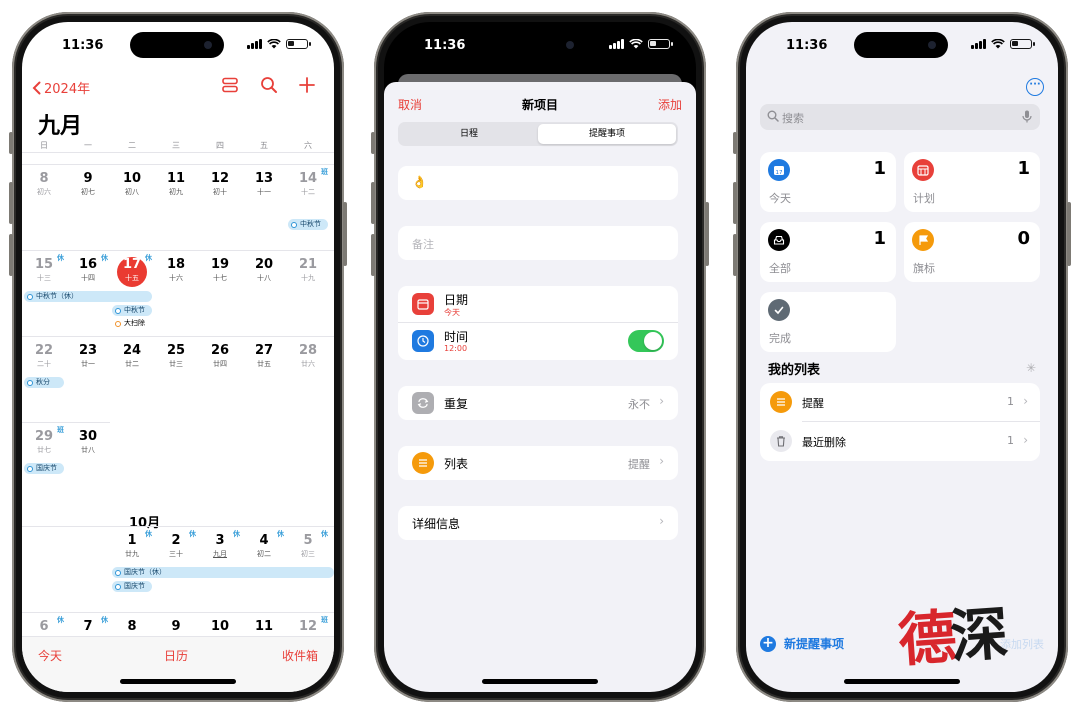 This screenshot has height=711, width=1080. What do you see at coordinates (264, 267) in the screenshot?
I see `day-cell: 20 十八` at bounding box center [264, 267].